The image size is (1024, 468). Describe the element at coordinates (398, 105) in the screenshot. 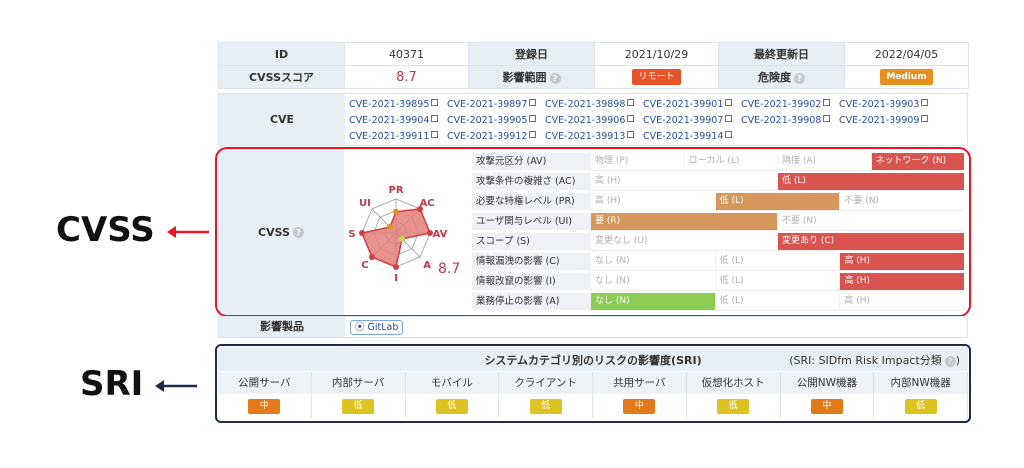

I see `cve-link: CVE-2021-39895` at that location.